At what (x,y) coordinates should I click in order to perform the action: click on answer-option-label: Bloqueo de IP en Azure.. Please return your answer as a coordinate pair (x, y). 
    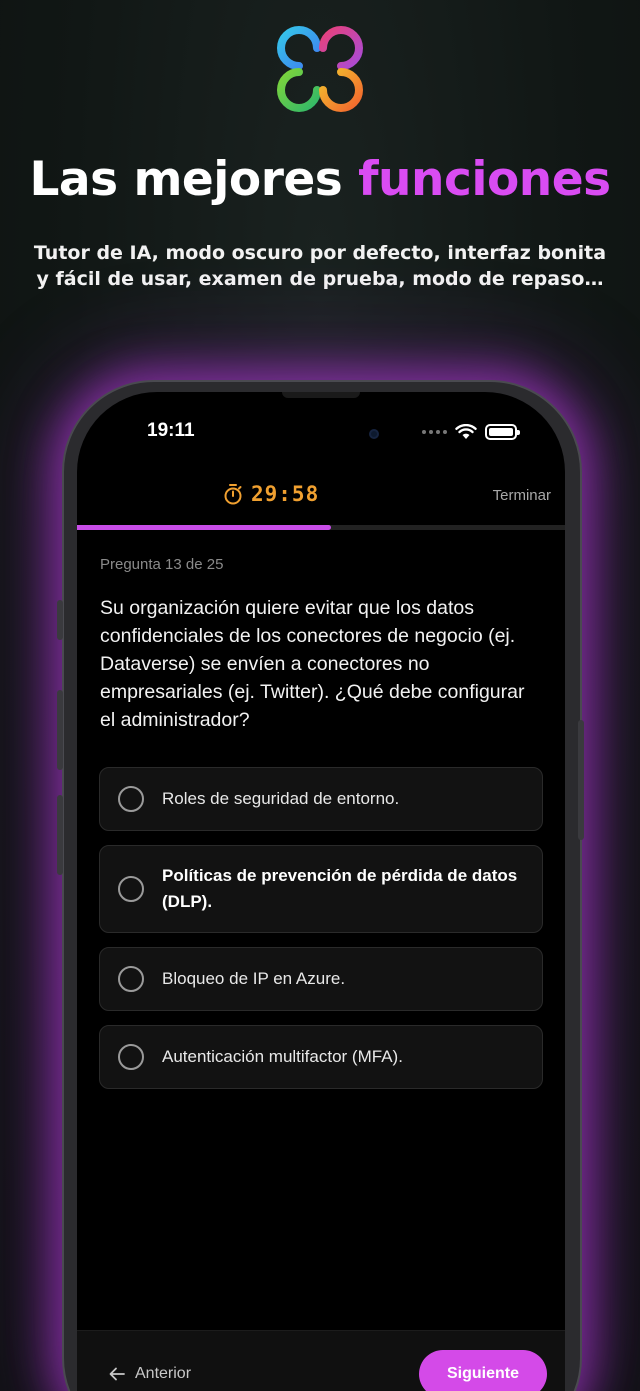
    Looking at the image, I should click on (254, 978).